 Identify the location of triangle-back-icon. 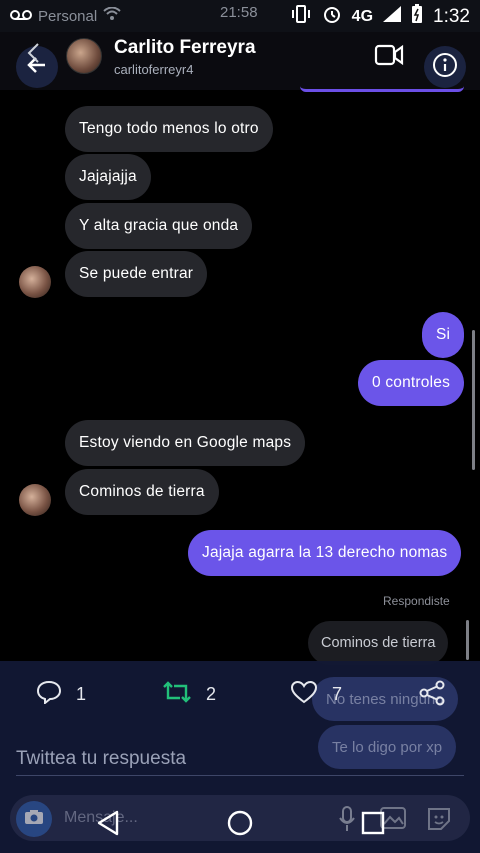
(108, 825).